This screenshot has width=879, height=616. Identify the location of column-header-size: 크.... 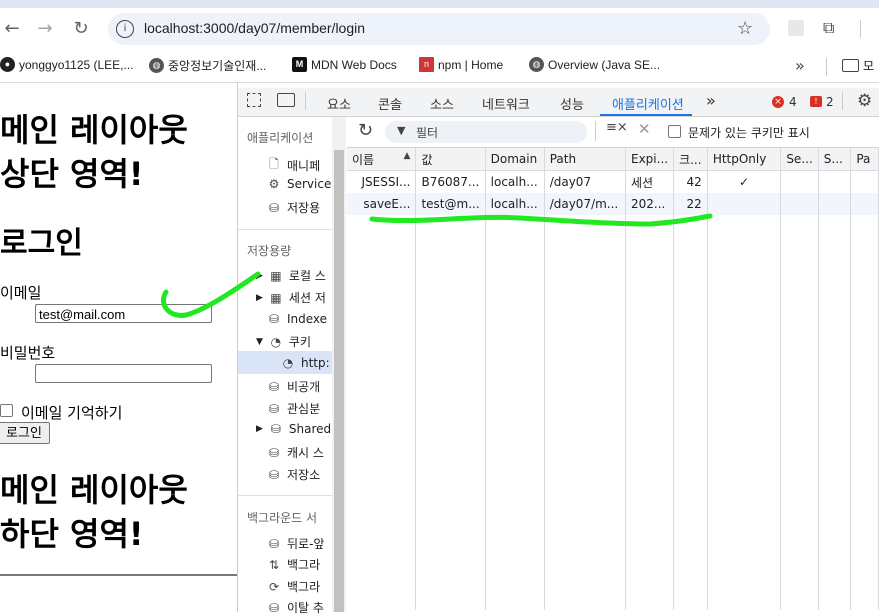
(690, 159).